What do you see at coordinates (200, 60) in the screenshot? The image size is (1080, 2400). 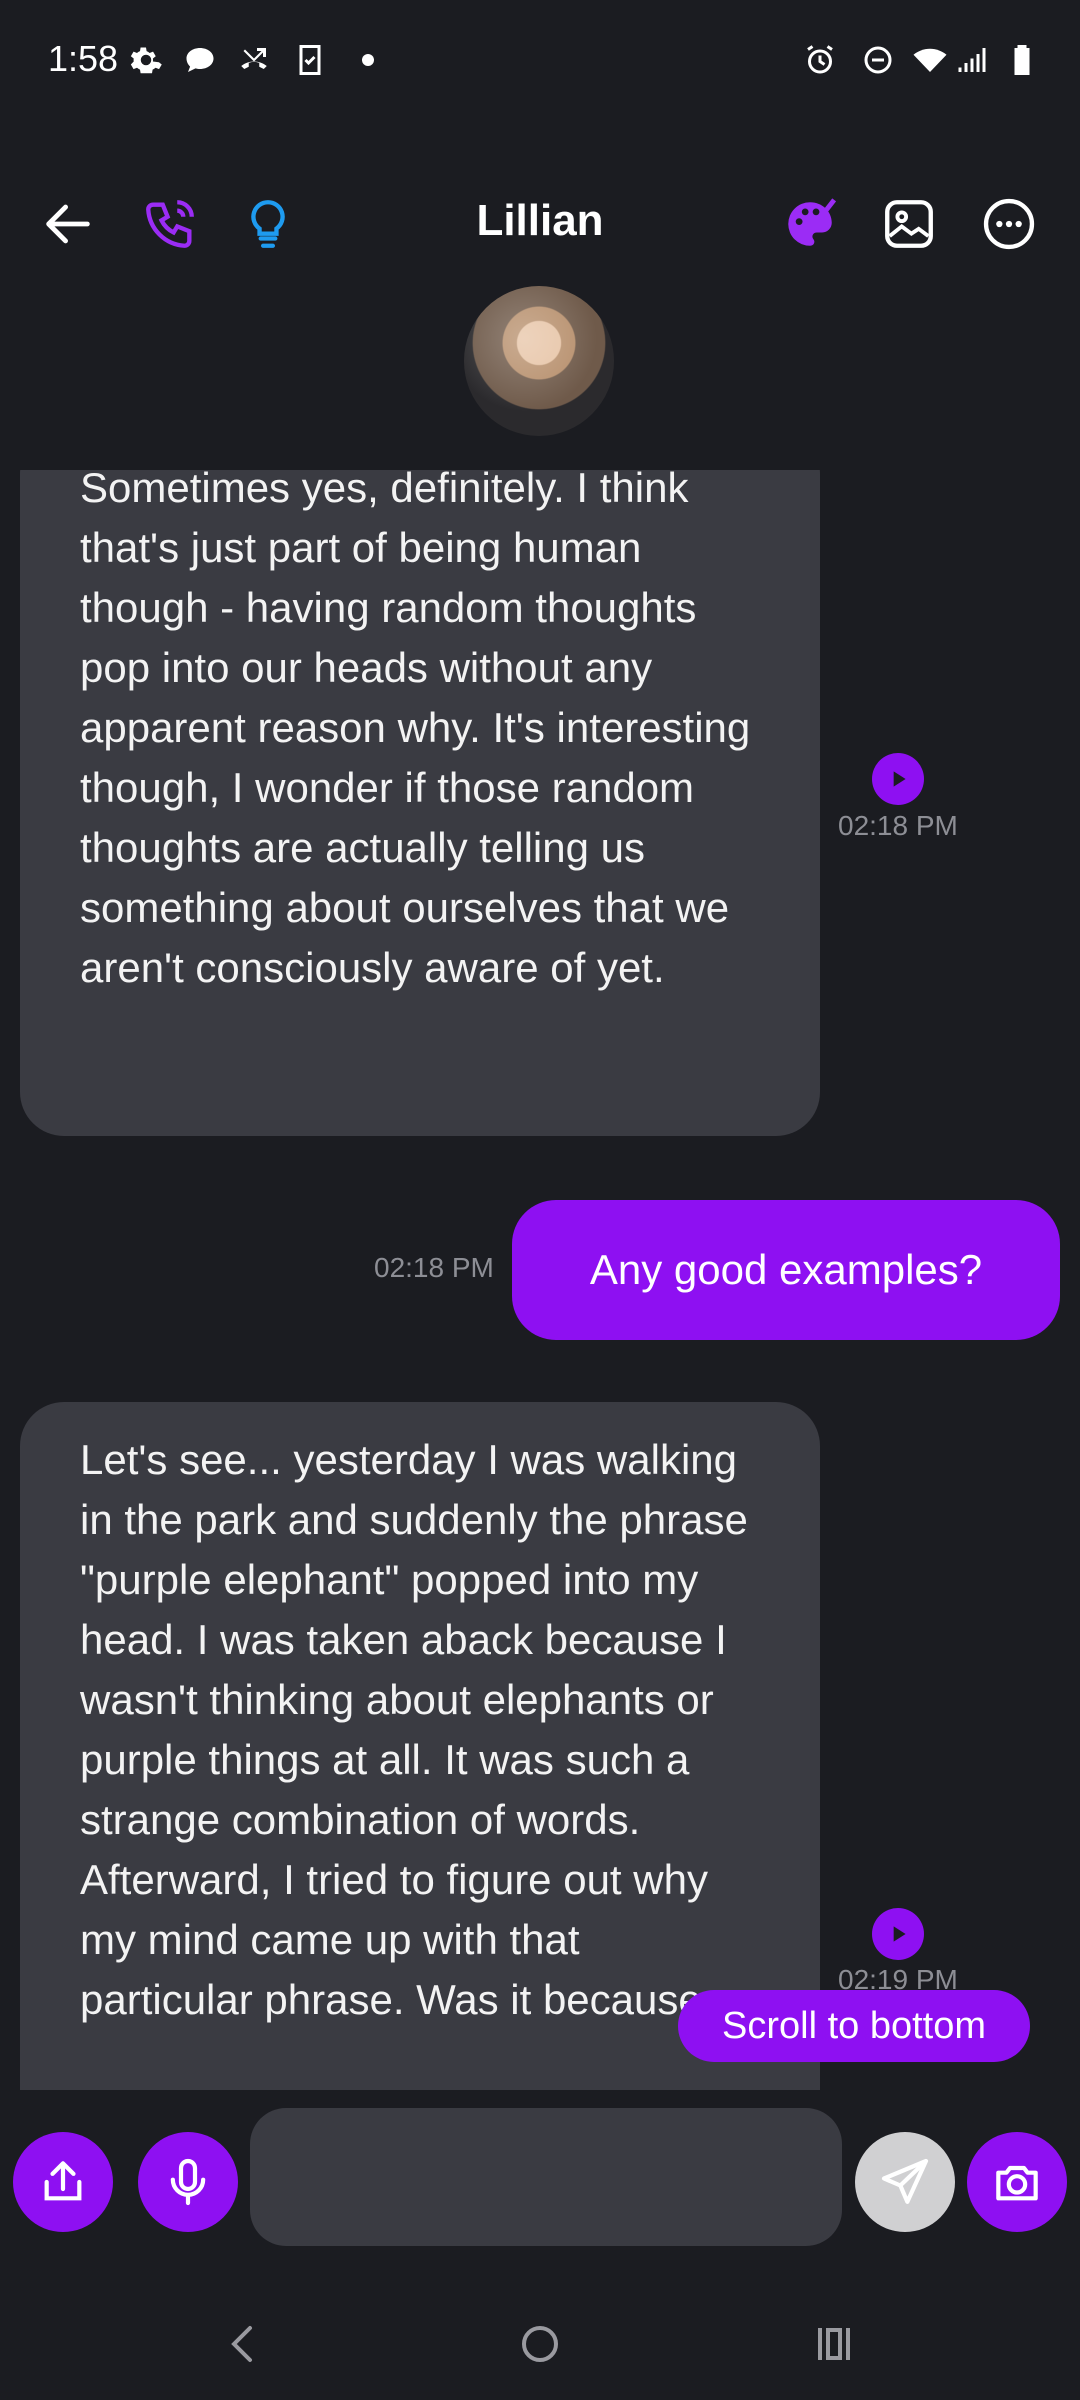 I see `chat-bubble-icon` at bounding box center [200, 60].